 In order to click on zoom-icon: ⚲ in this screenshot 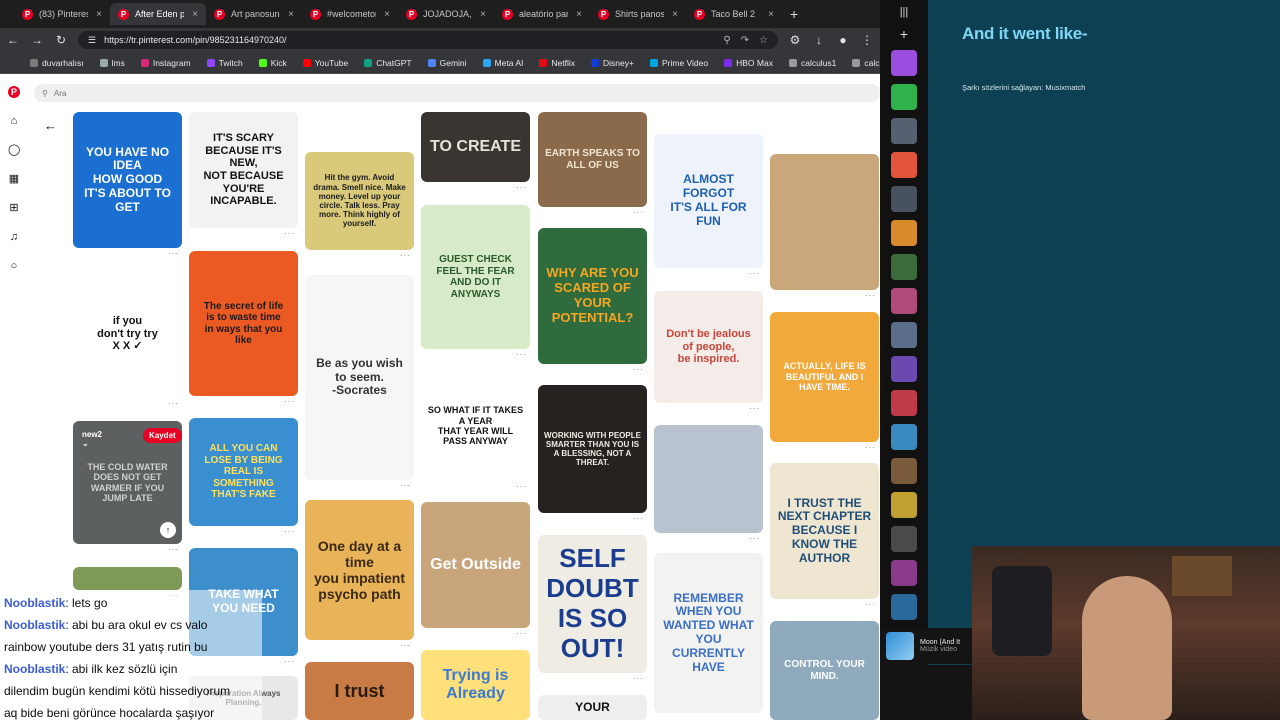, I will do `click(726, 40)`.